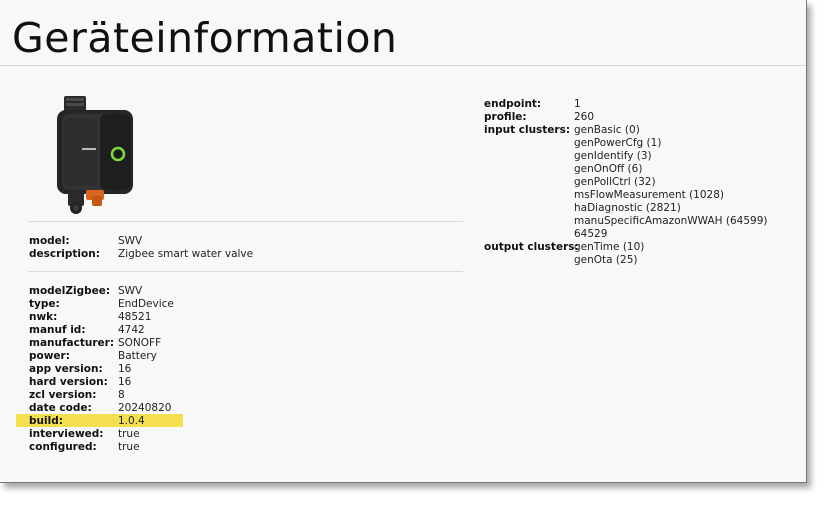  I want to click on detail-label: type:, so click(44, 304).